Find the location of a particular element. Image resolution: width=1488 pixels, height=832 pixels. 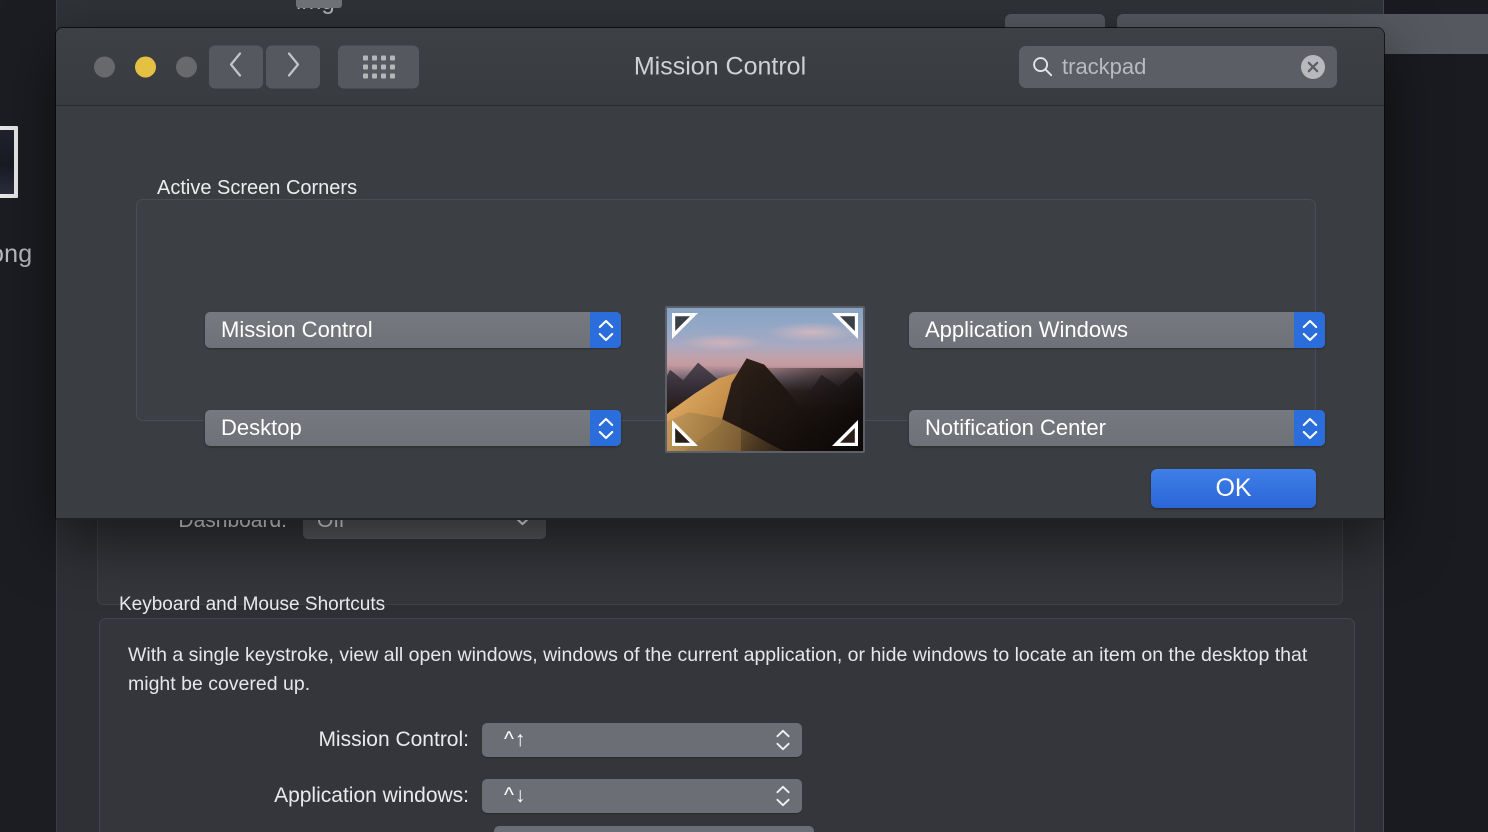

search-field: trackpad is located at coordinates (1178, 66).